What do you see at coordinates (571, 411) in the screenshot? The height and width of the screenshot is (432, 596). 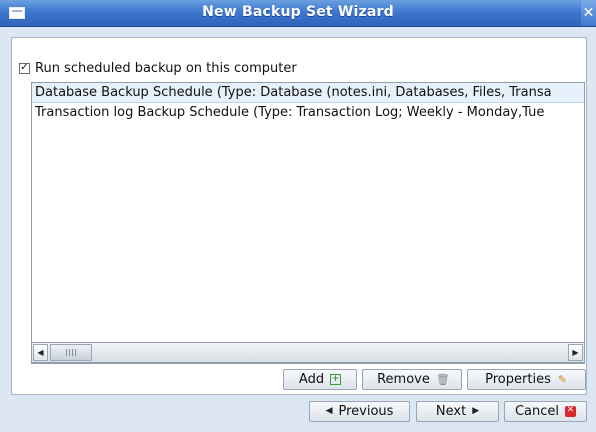 I see `cancel-icon: ✕` at bounding box center [571, 411].